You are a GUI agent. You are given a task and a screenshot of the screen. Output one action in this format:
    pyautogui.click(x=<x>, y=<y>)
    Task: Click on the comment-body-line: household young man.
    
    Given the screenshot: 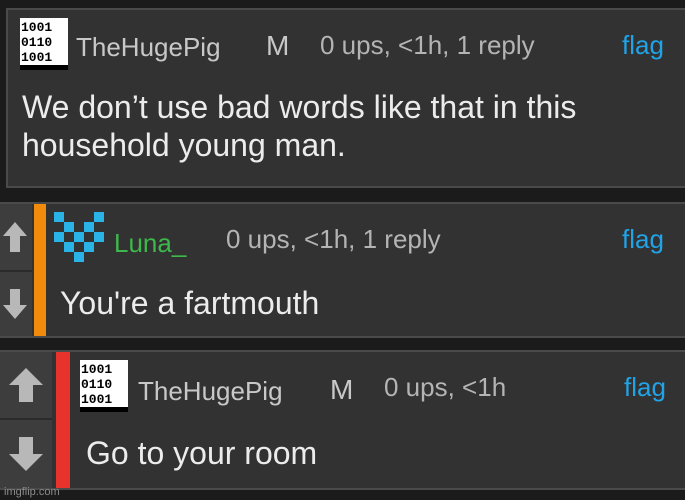 What is the action you would take?
    pyautogui.click(x=184, y=145)
    